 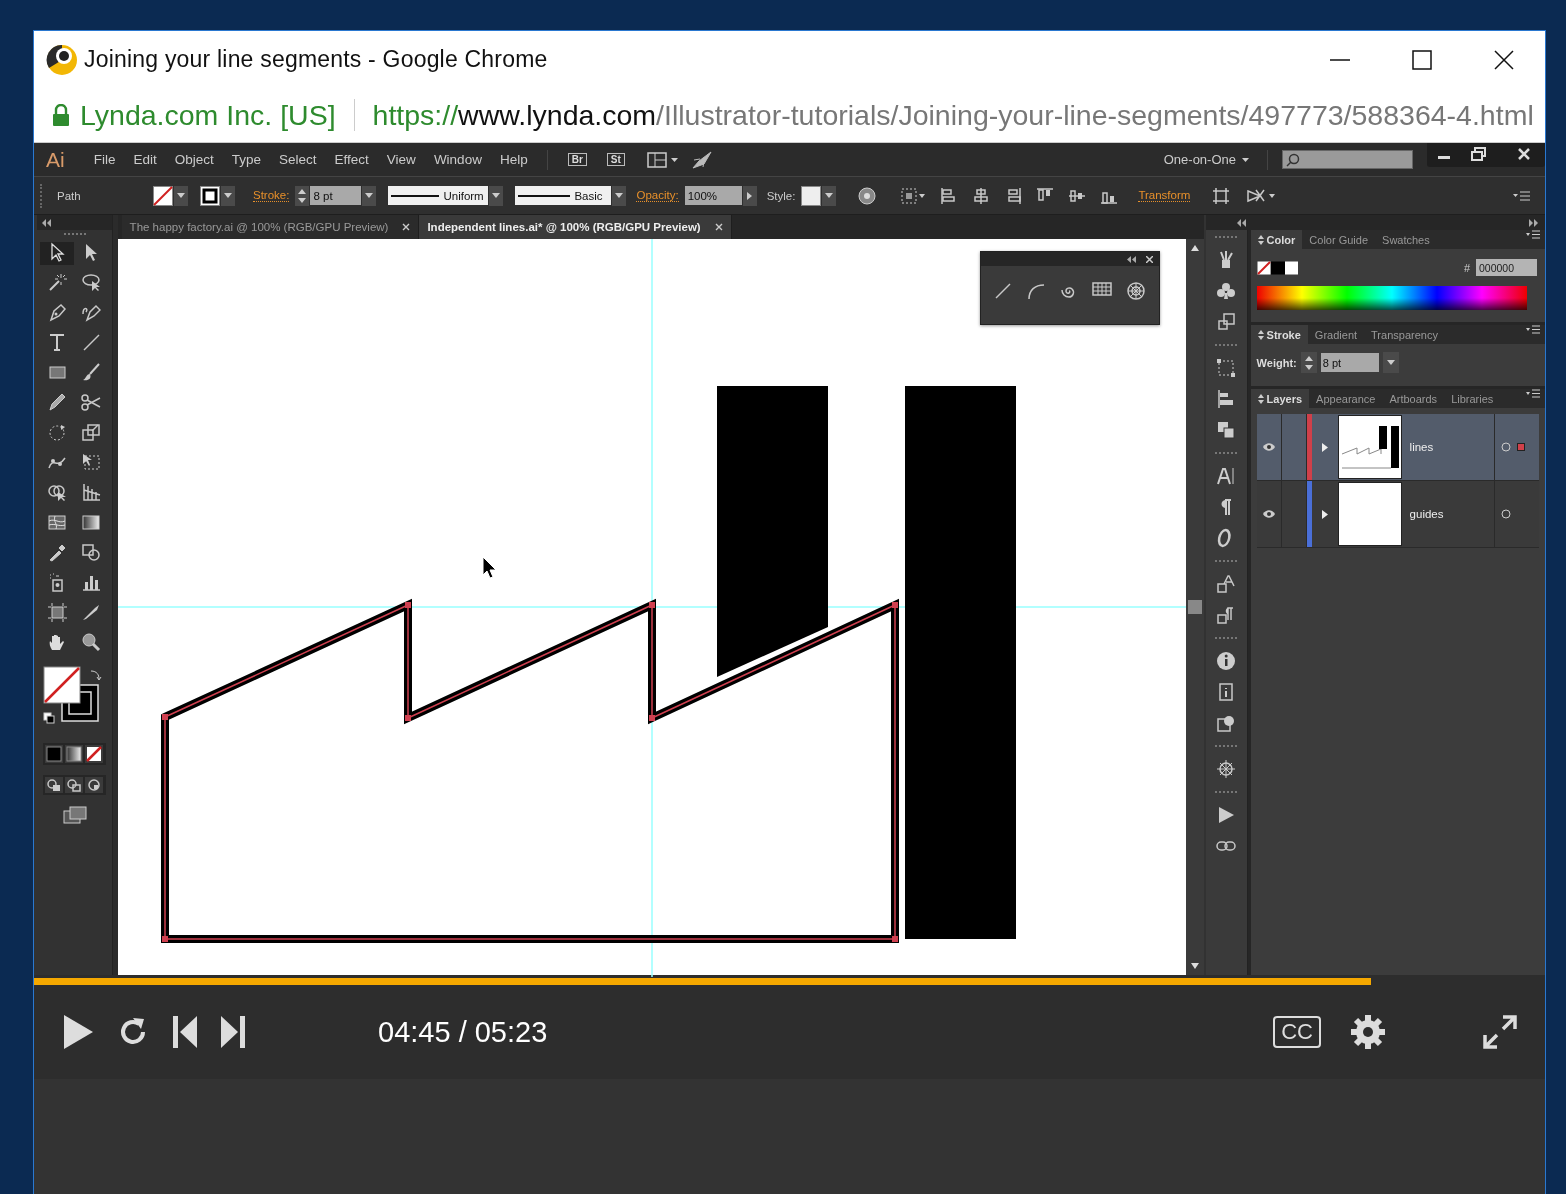 I want to click on fill-stroke-indicator-icon, so click(x=1277, y=267).